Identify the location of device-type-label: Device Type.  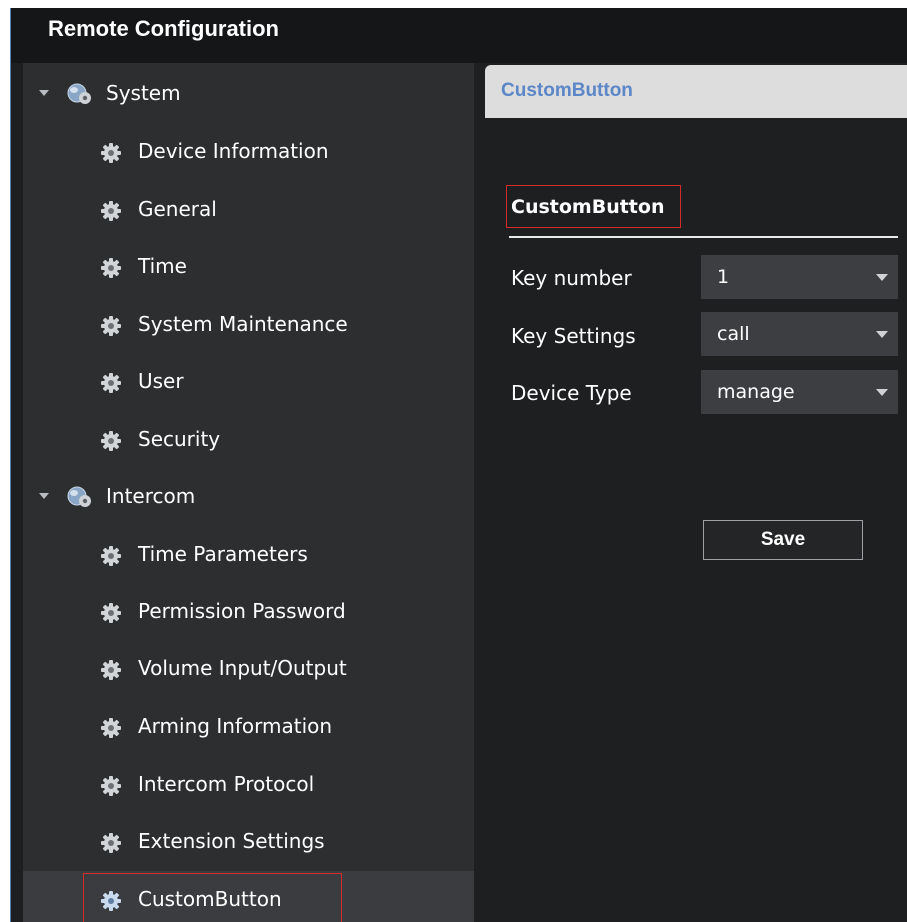
(571, 393).